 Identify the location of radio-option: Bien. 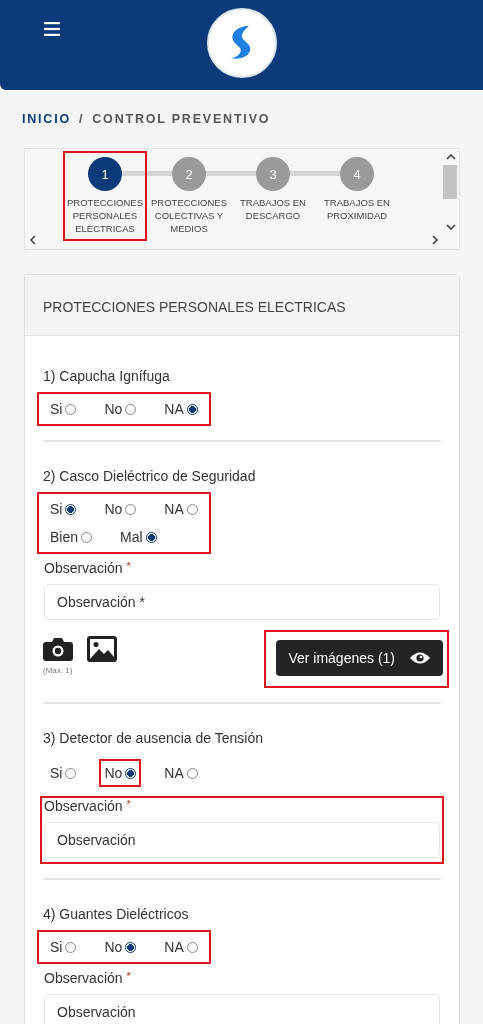
(71, 537).